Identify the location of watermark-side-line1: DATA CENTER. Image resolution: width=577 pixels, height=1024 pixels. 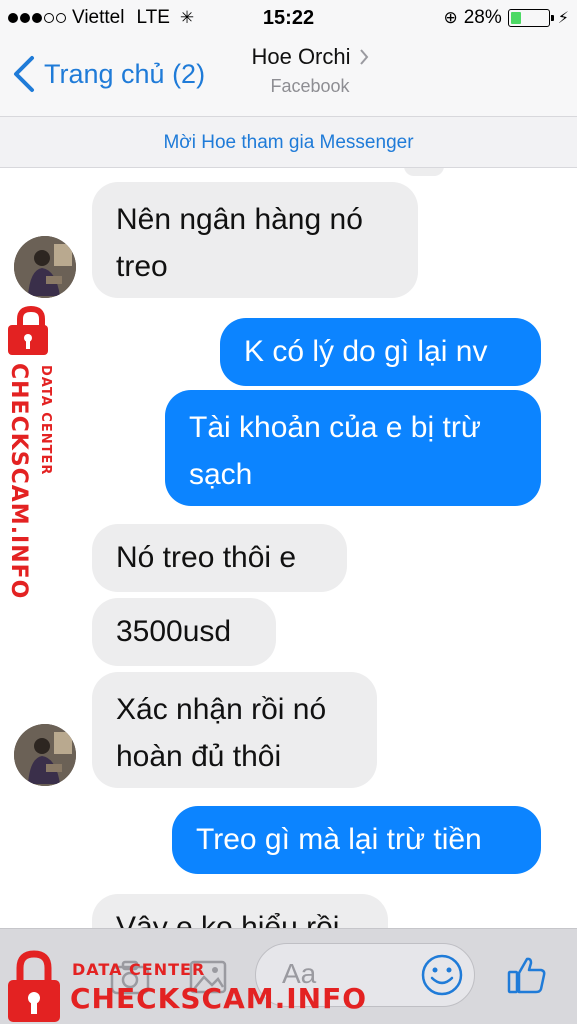
(45, 420).